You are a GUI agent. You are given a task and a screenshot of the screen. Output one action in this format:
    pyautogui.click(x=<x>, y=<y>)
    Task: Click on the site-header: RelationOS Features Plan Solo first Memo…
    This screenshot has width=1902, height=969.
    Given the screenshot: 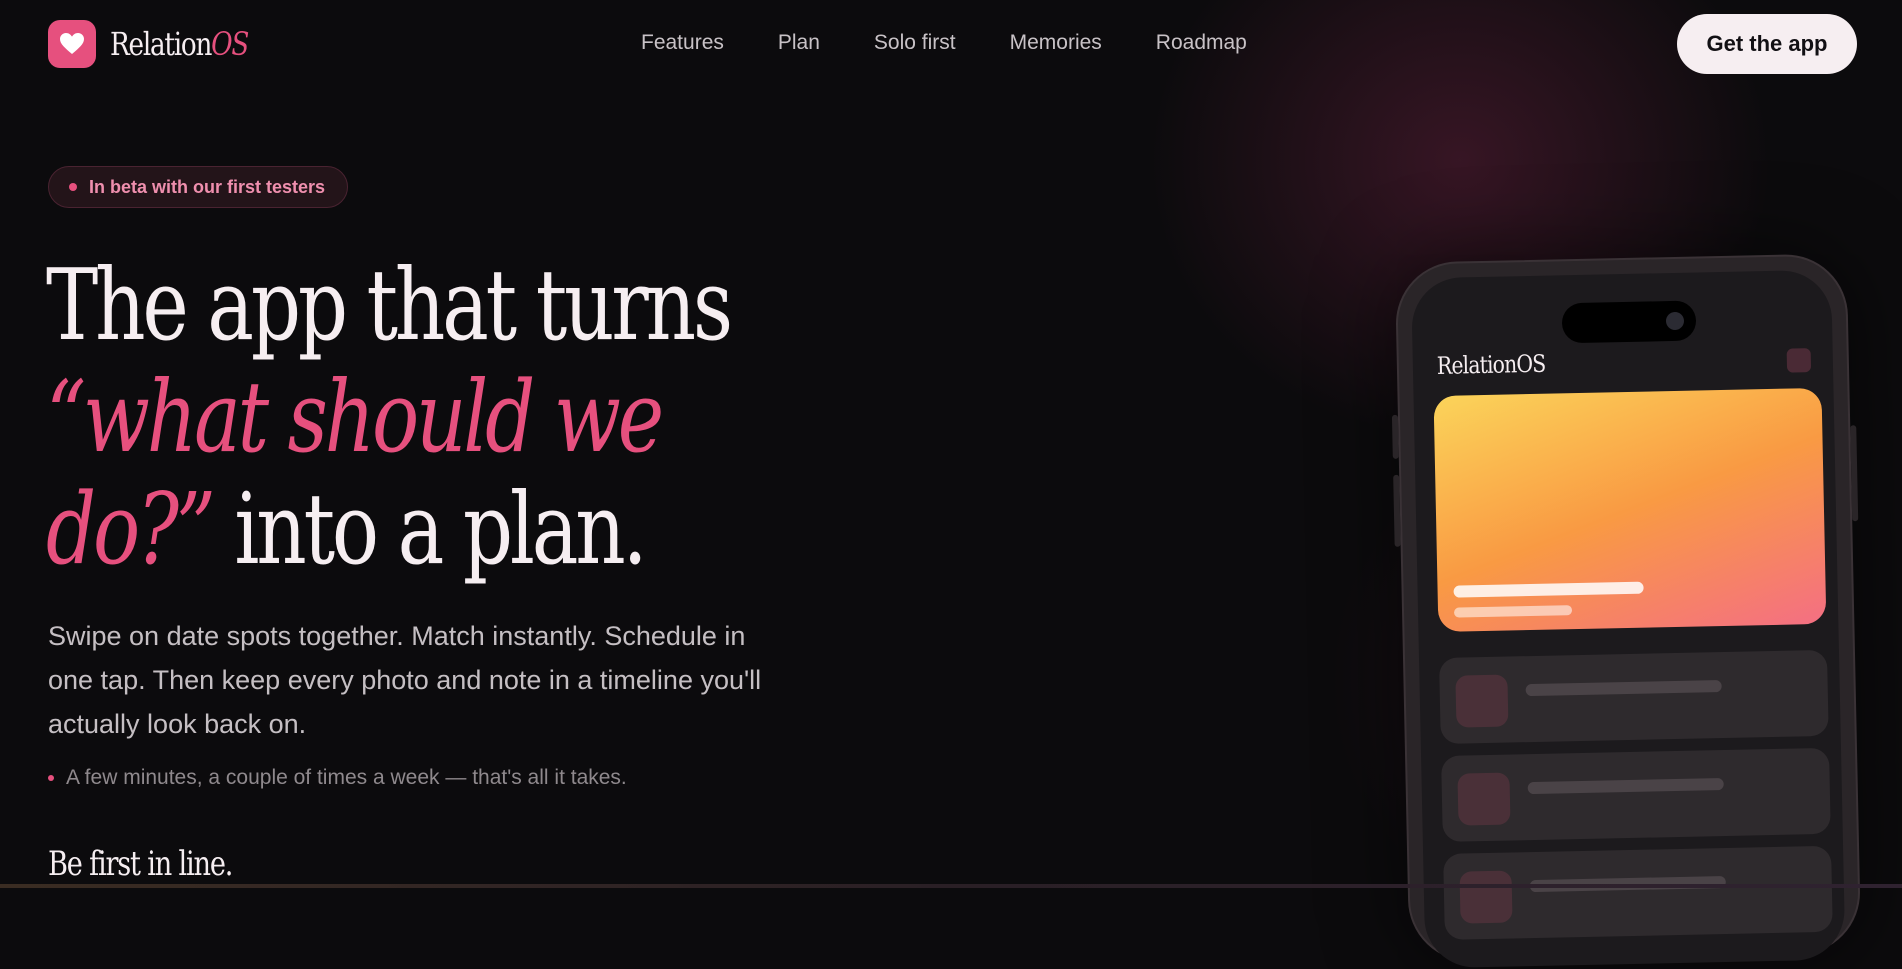 What is the action you would take?
    pyautogui.click(x=951, y=44)
    